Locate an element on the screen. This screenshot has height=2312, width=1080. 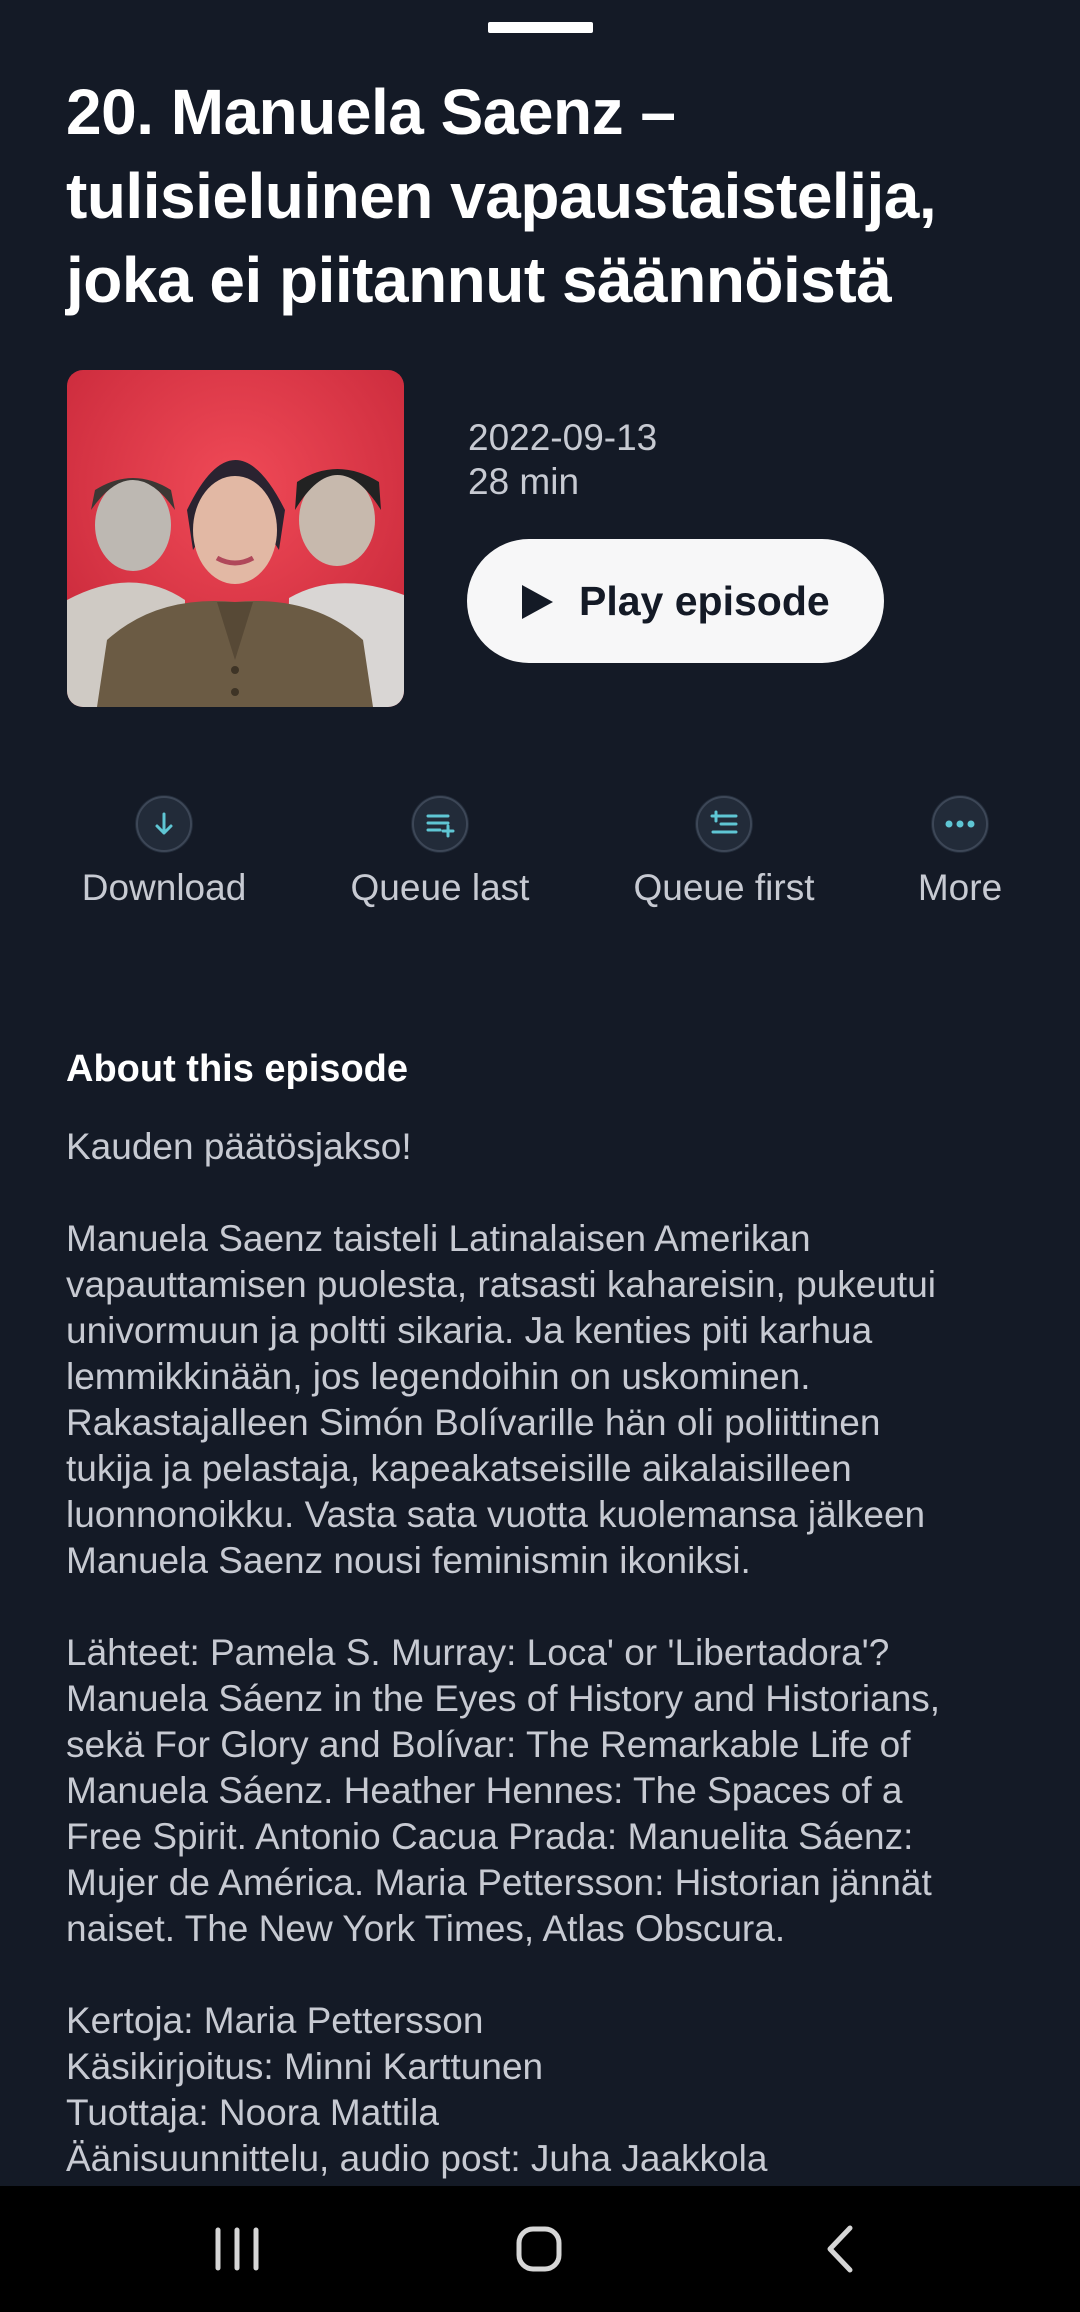
episode-duration: 28 min is located at coordinates (524, 481).